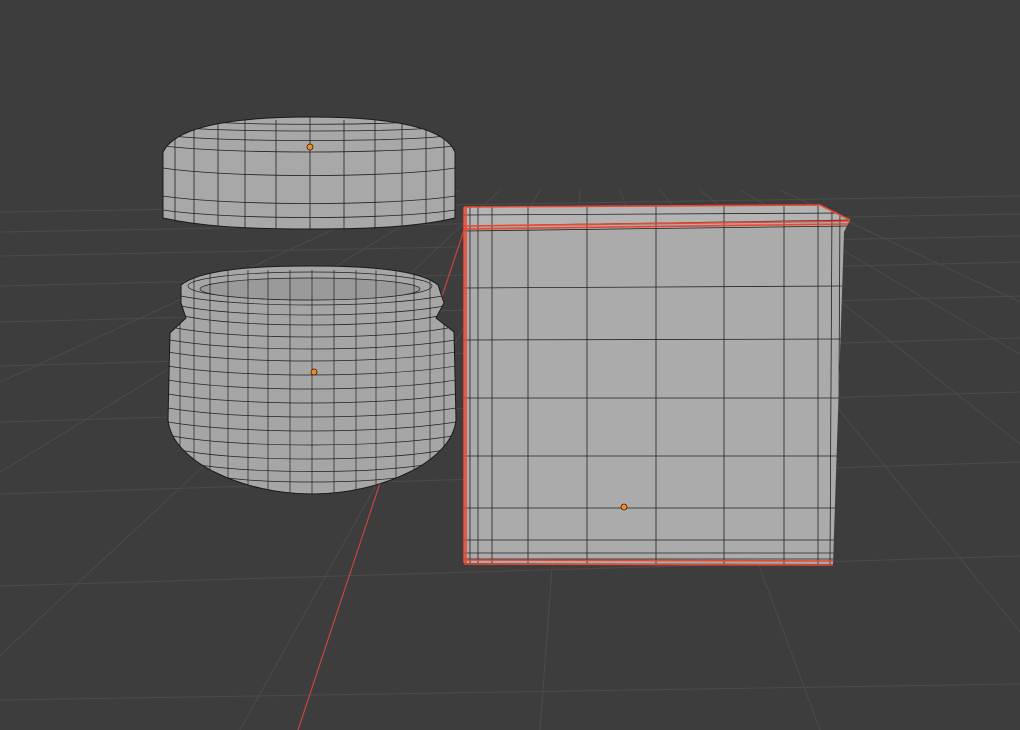 The image size is (1020, 730). I want to click on jar-body-mesh, so click(312, 382).